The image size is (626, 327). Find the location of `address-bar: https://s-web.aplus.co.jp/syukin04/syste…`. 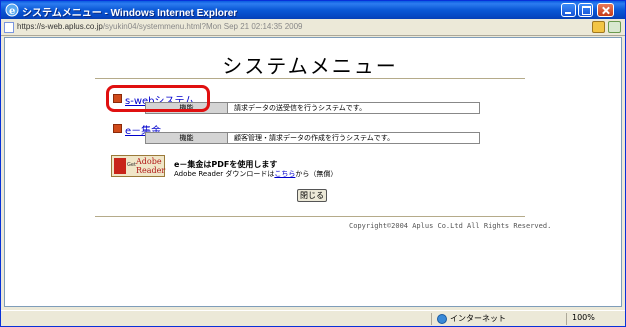

address-bar: https://s-web.aplus.co.jp/syukin04/syste… is located at coordinates (313, 27).